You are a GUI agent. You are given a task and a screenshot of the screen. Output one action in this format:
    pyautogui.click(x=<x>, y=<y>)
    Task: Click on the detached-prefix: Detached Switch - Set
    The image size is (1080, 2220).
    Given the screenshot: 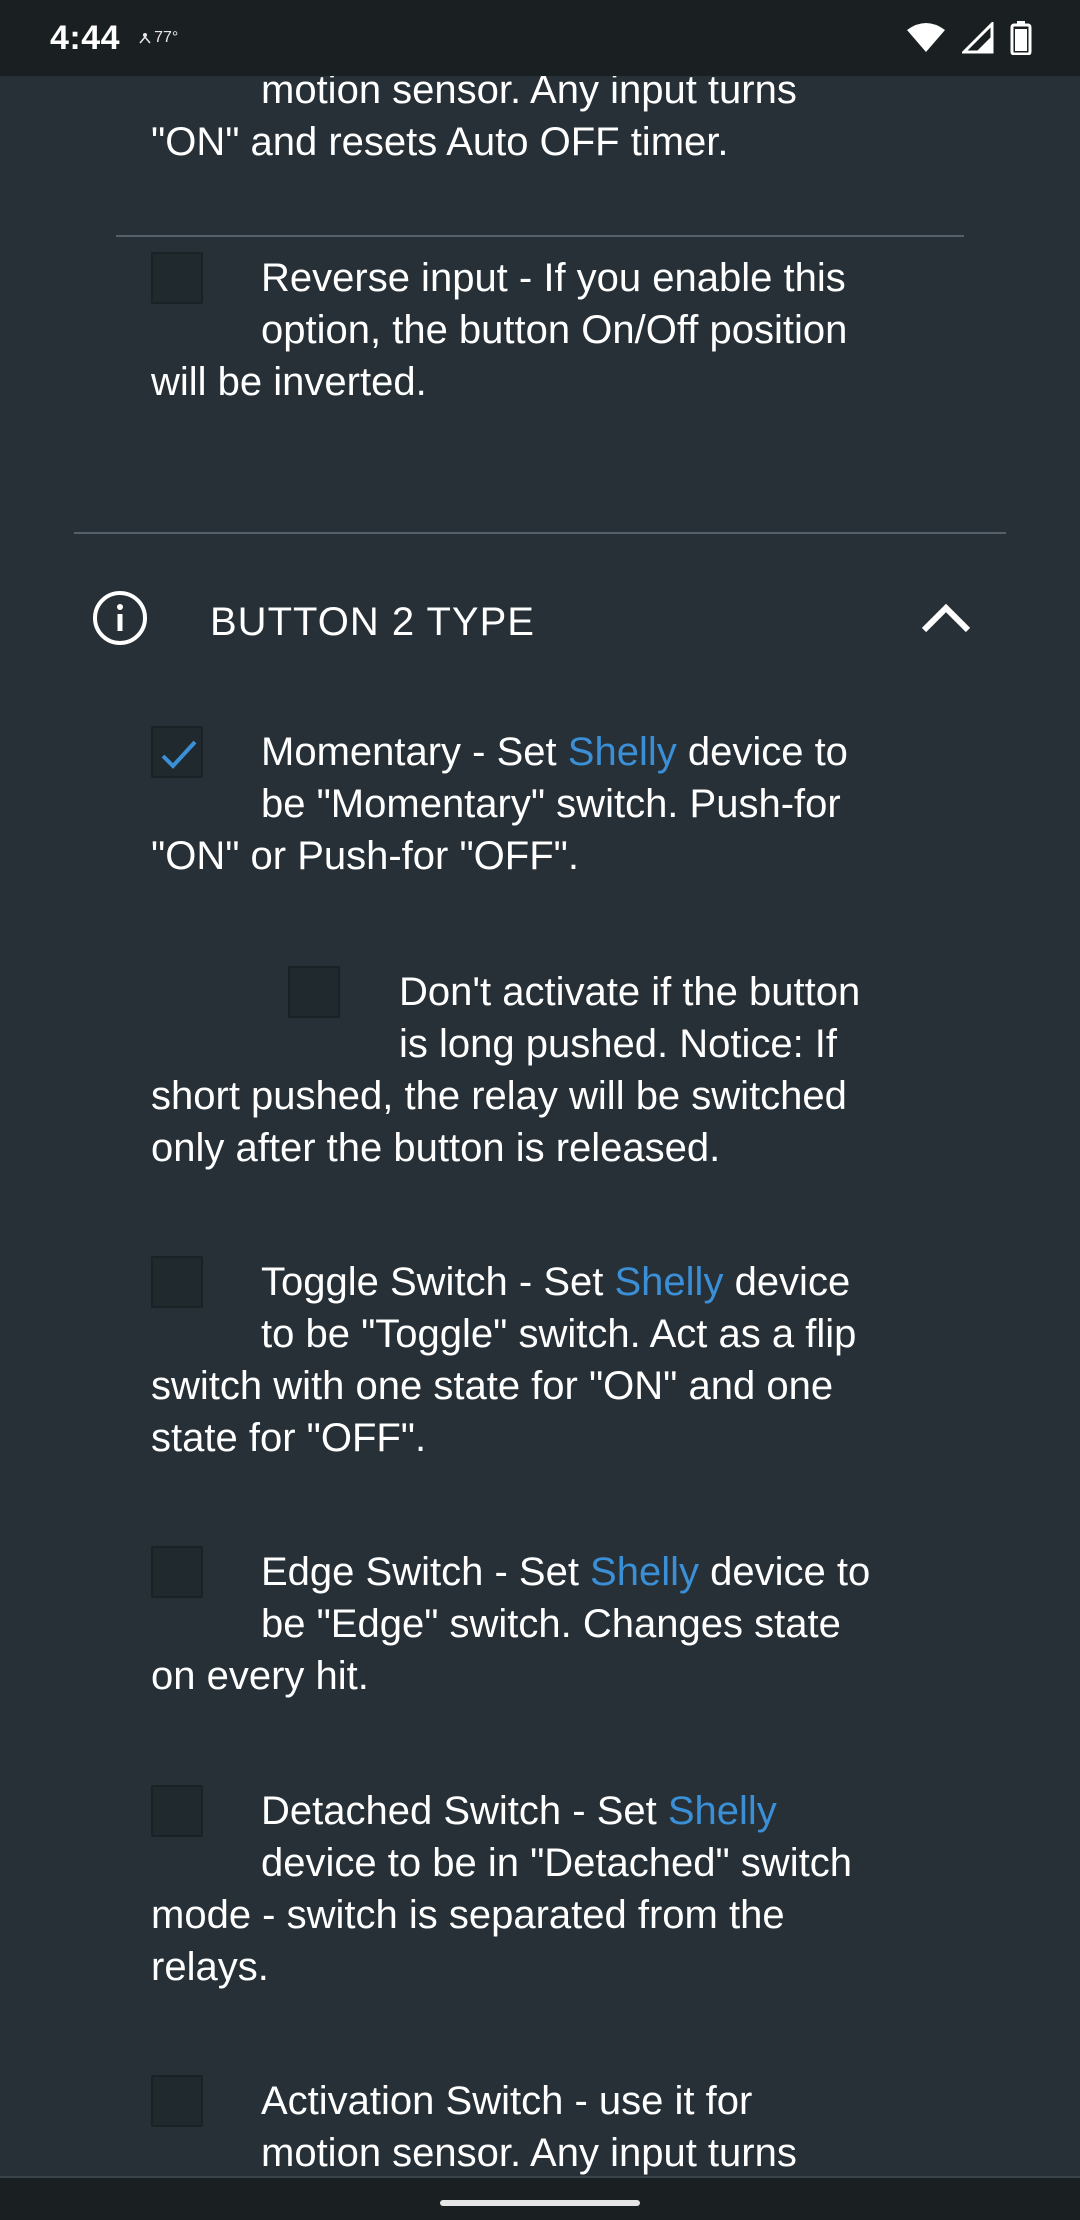 What is the action you would take?
    pyautogui.click(x=464, y=1811)
    